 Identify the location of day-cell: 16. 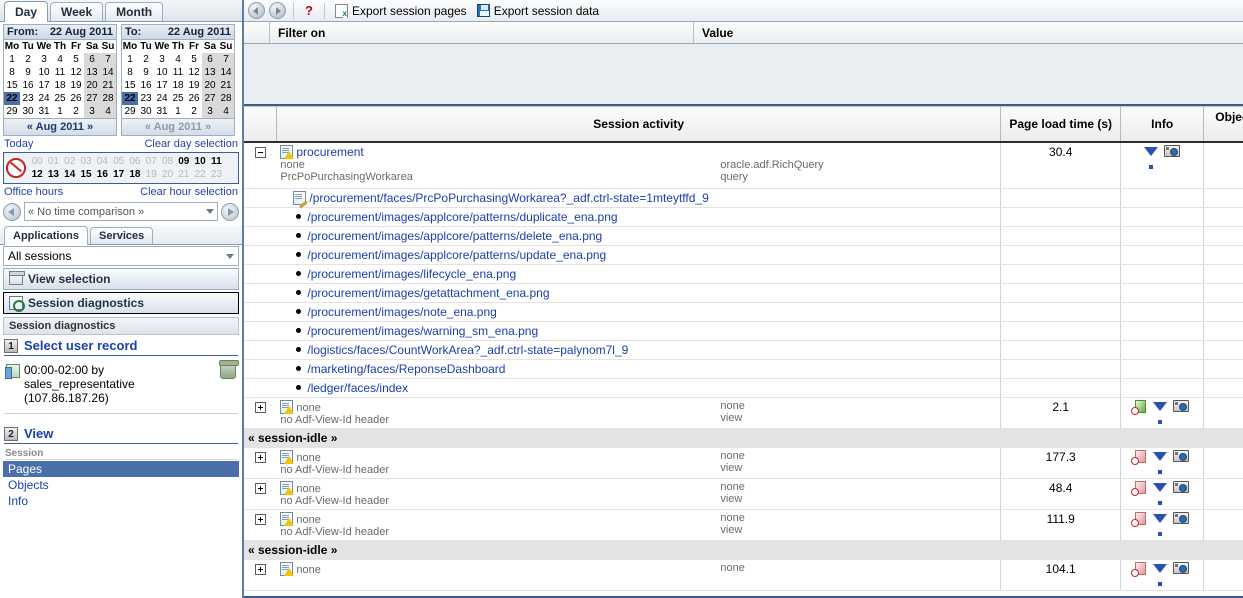
(146, 85).